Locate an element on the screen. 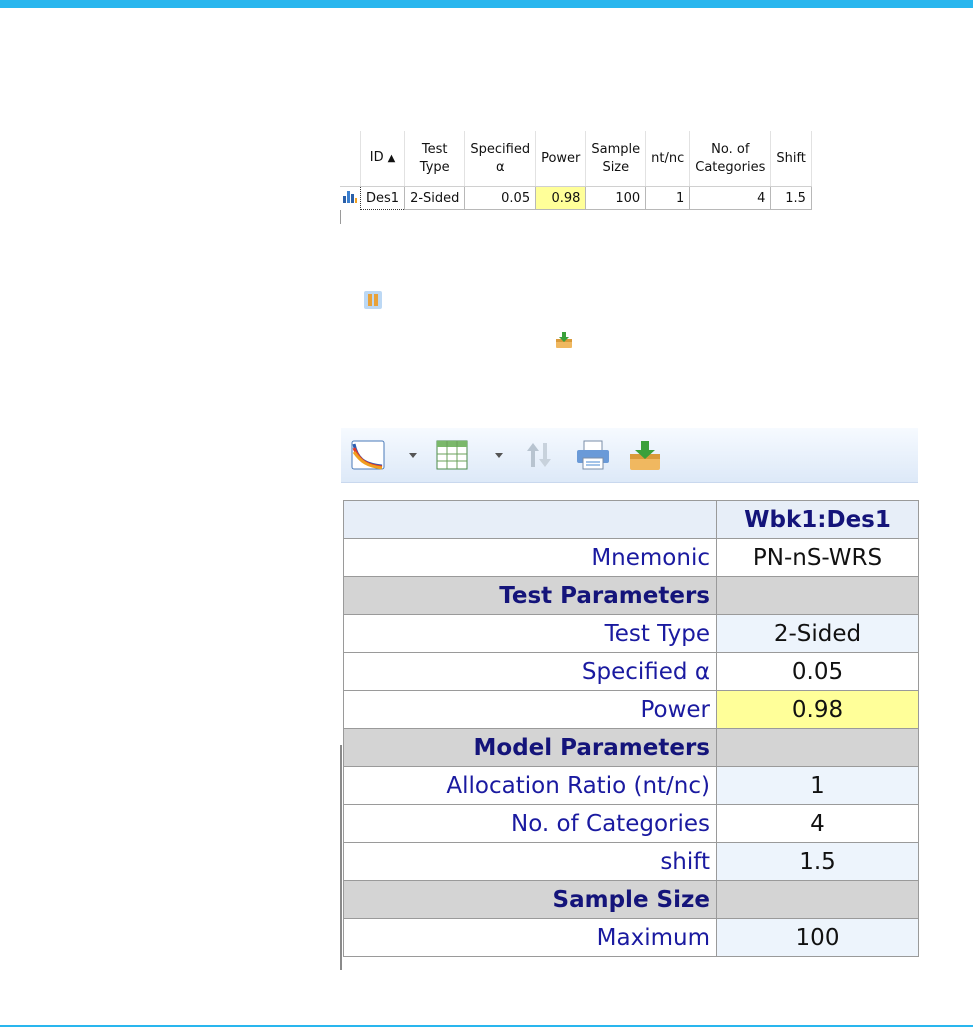 This screenshot has width=973, height=1029. grid-cell-power: 0.98 is located at coordinates (561, 198).